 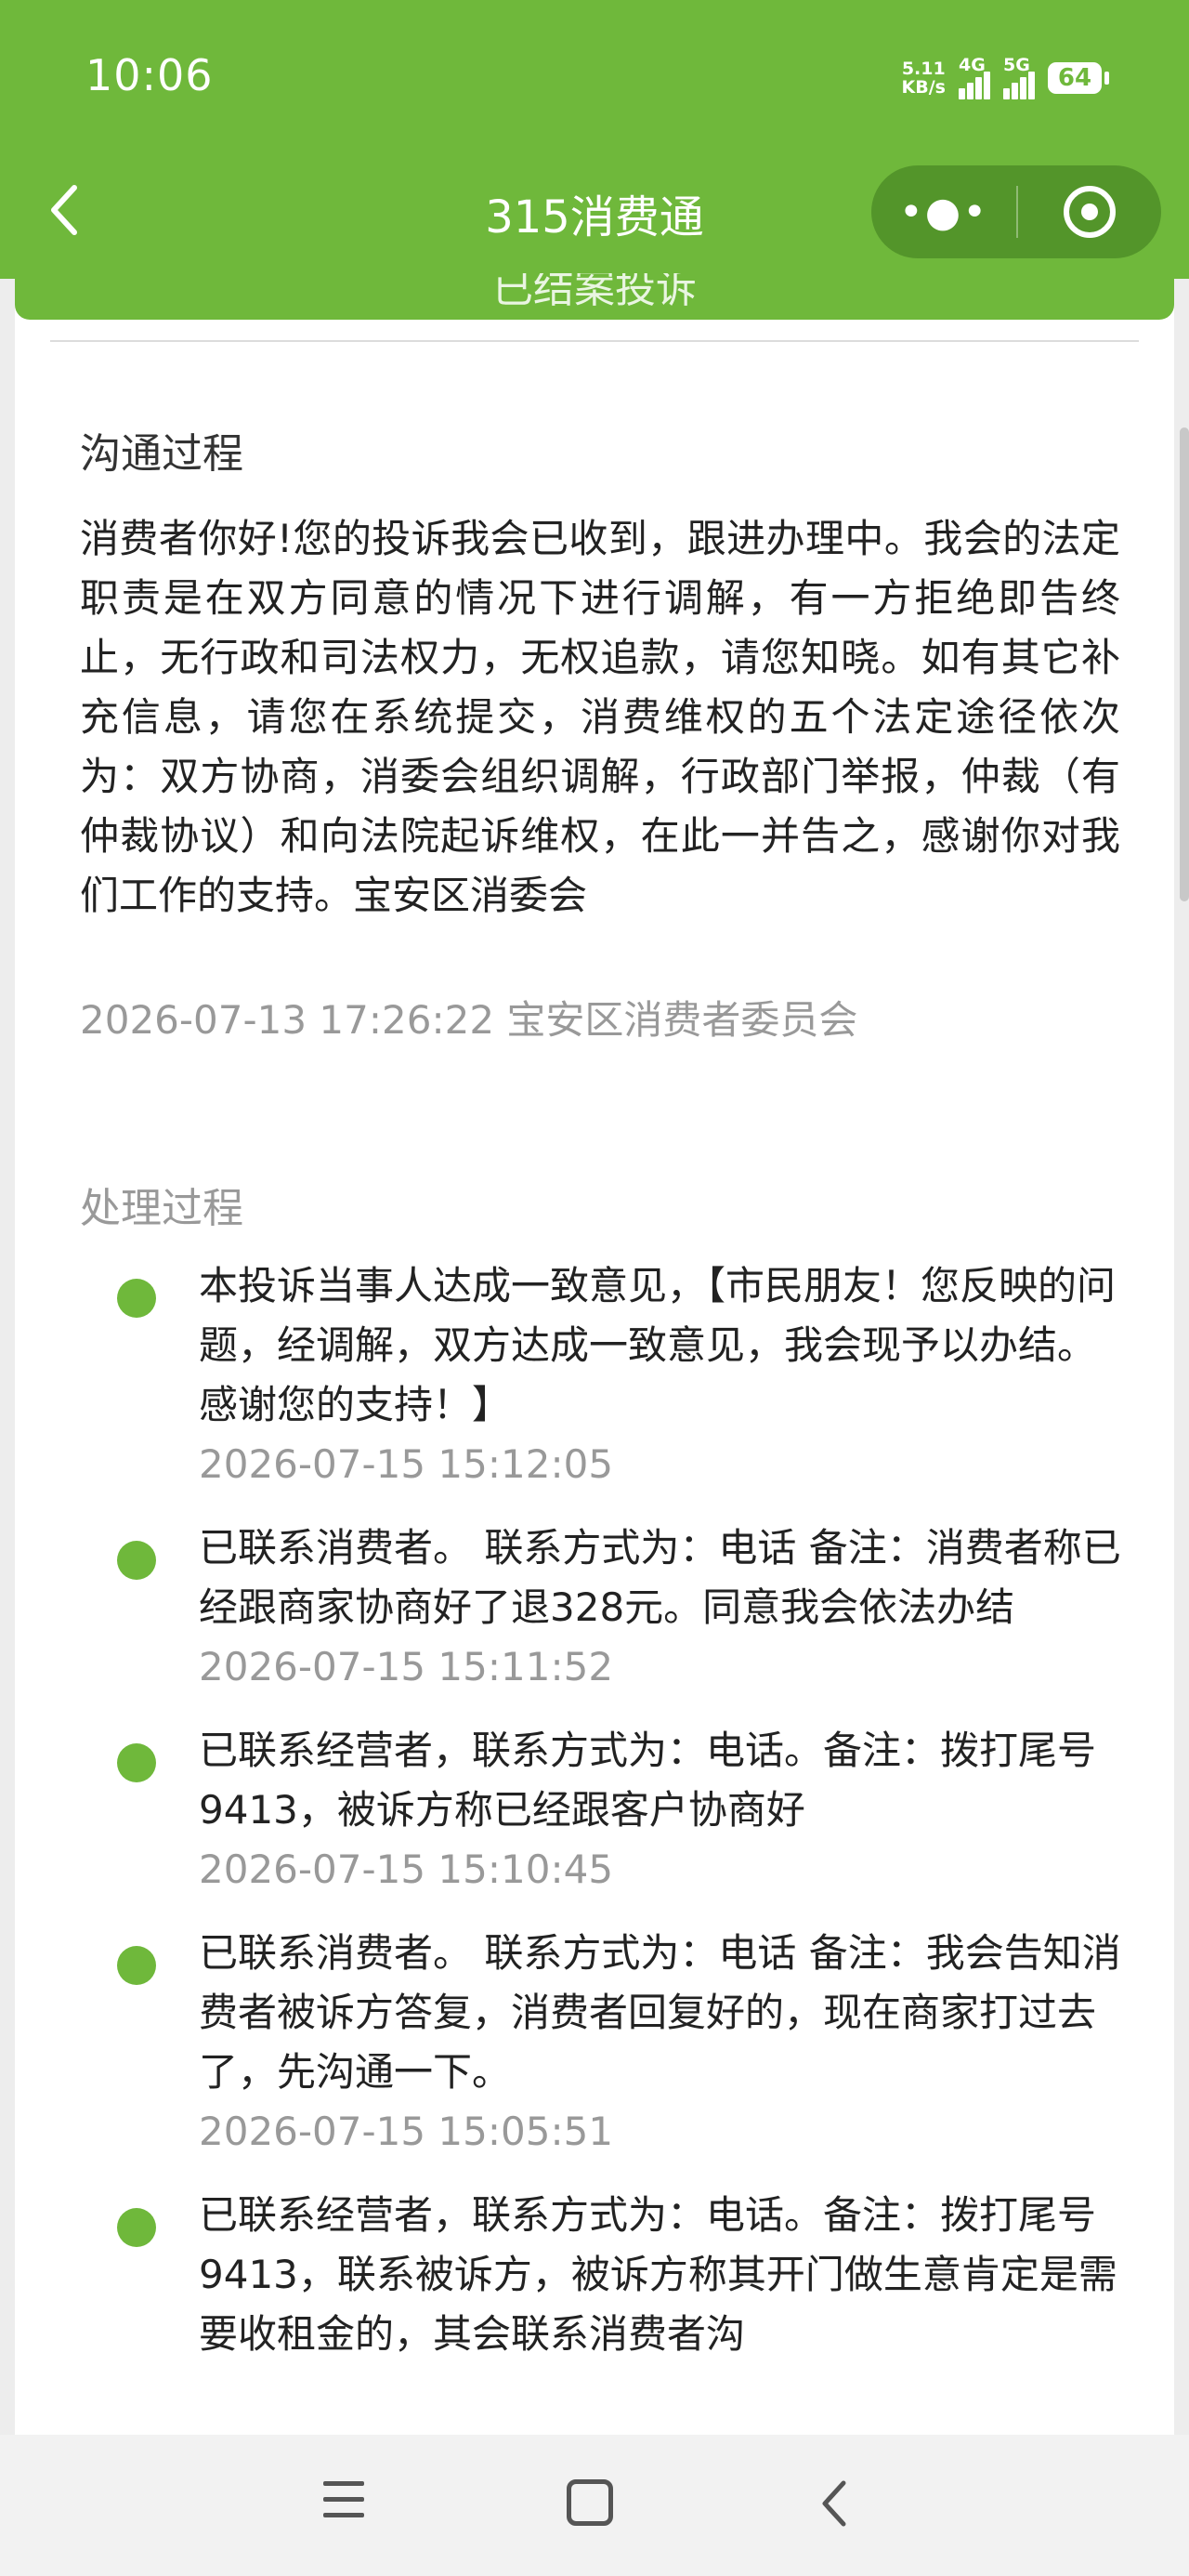 What do you see at coordinates (1019, 77) in the screenshot?
I see `signal-5g-icon: 5G` at bounding box center [1019, 77].